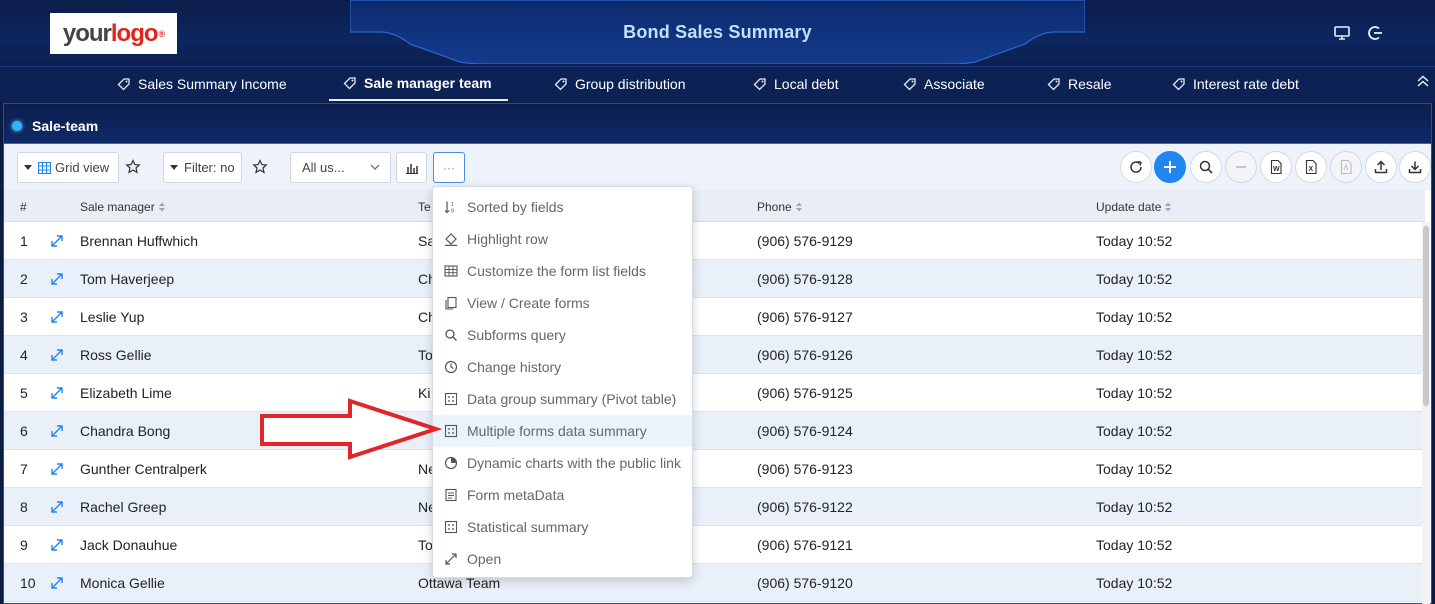 This screenshot has height=604, width=1435. What do you see at coordinates (1426, 316) in the screenshot?
I see `scrollbar-thumb` at bounding box center [1426, 316].